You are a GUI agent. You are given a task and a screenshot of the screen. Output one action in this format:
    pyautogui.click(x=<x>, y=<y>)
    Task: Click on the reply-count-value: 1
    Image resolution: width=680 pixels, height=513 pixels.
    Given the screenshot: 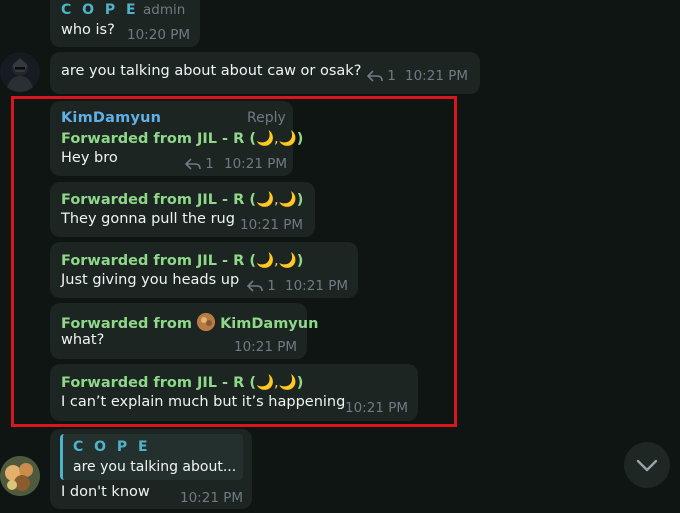 What is the action you would take?
    pyautogui.click(x=391, y=76)
    